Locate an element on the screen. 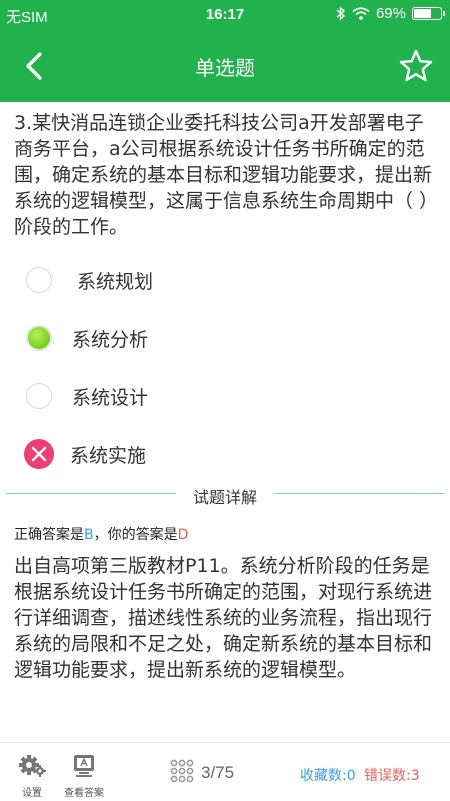 The image size is (450, 801). option-label: 系统实施 is located at coordinates (108, 455).